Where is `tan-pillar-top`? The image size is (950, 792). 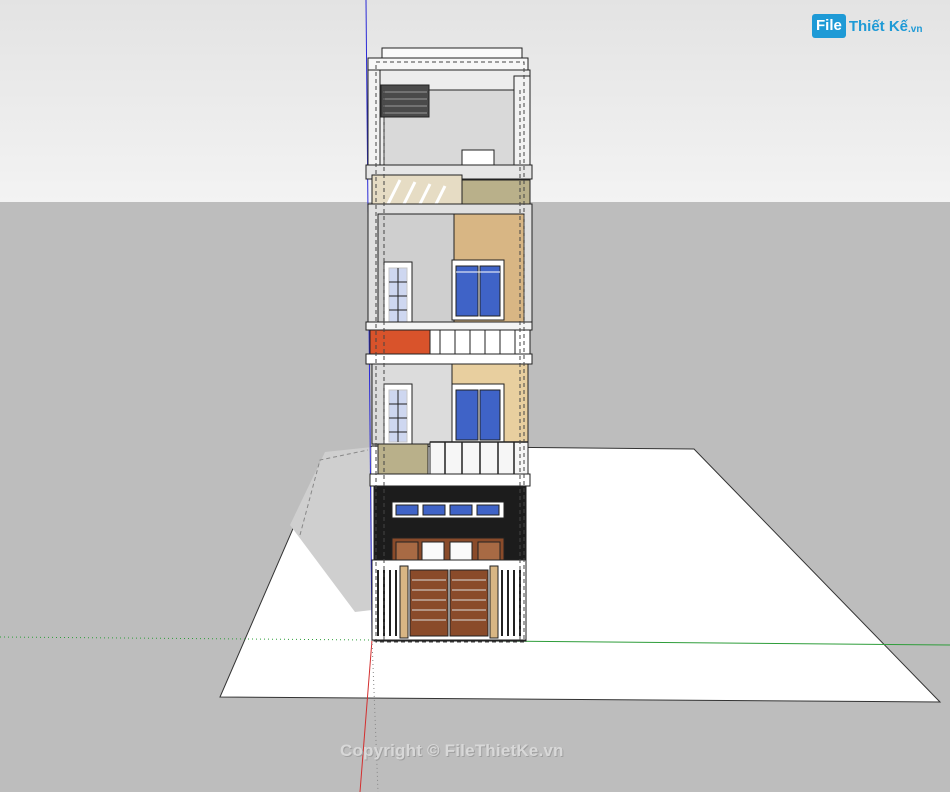
tan-pillar-top is located at coordinates (417, 190).